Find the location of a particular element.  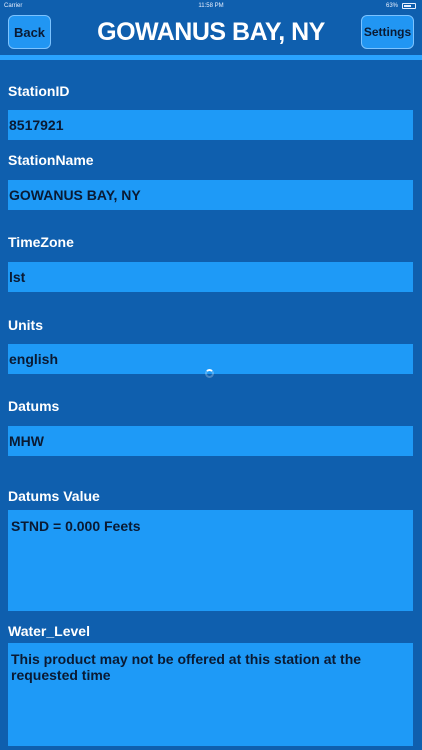

station-name-label: StationName is located at coordinates (51, 160).